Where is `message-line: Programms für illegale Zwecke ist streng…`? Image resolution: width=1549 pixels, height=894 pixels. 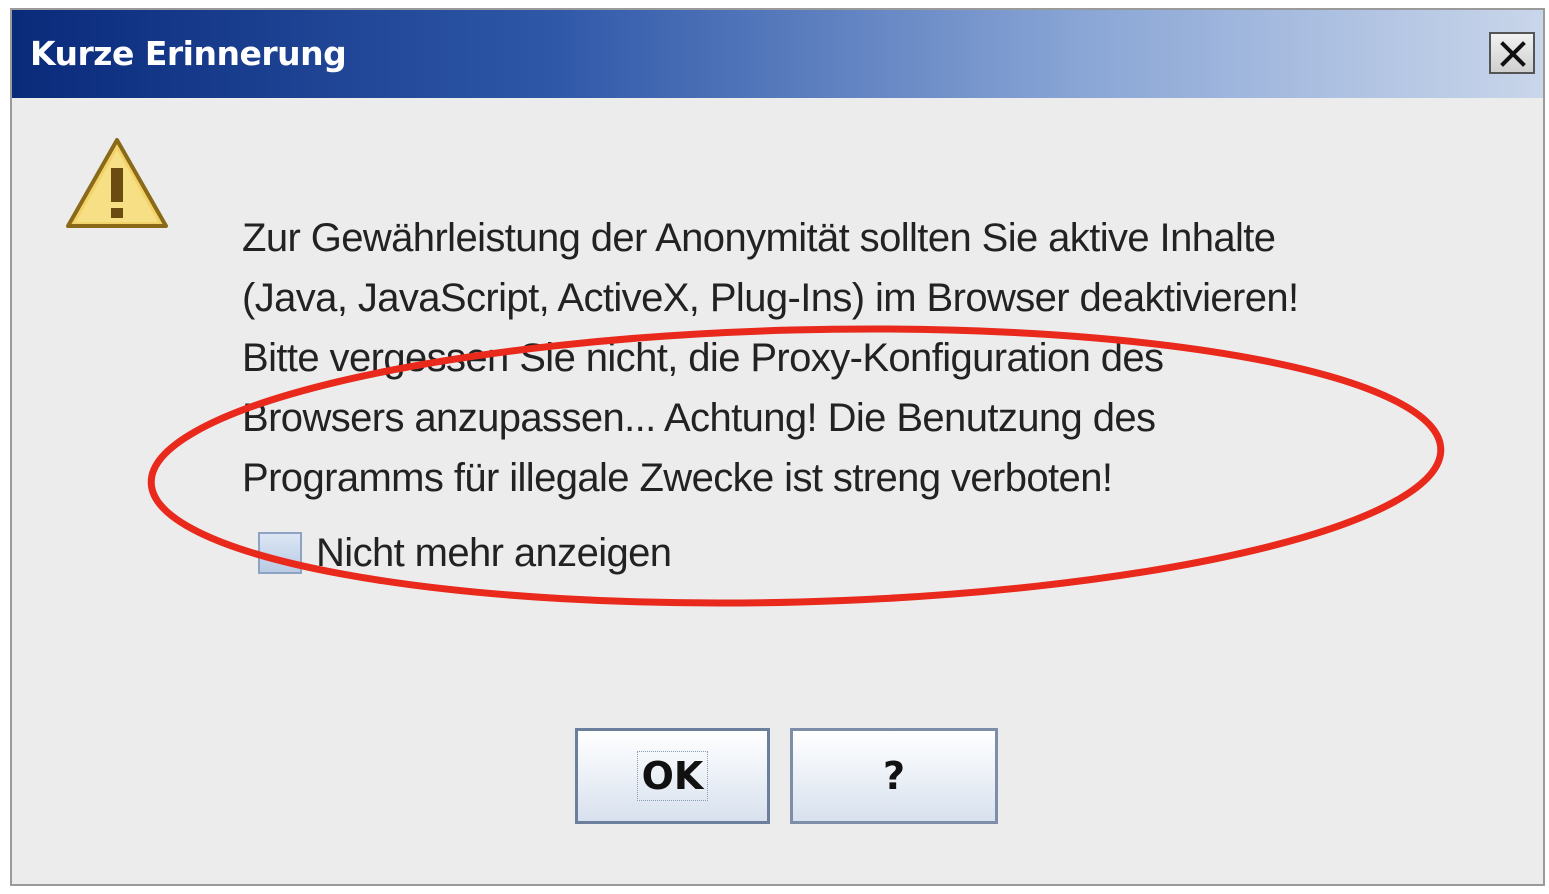
message-line: Programms für illegale Zwecke ist streng… is located at coordinates (677, 478).